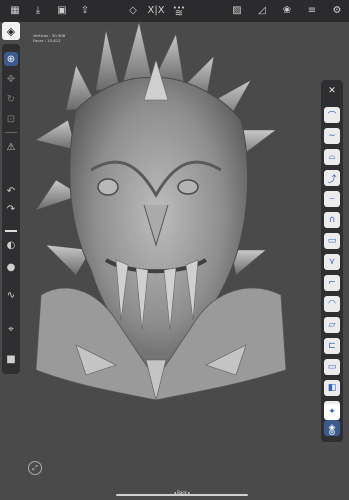 The height and width of the screenshot is (500, 349). I want to click on move-icon: ✥, so click(11, 79).